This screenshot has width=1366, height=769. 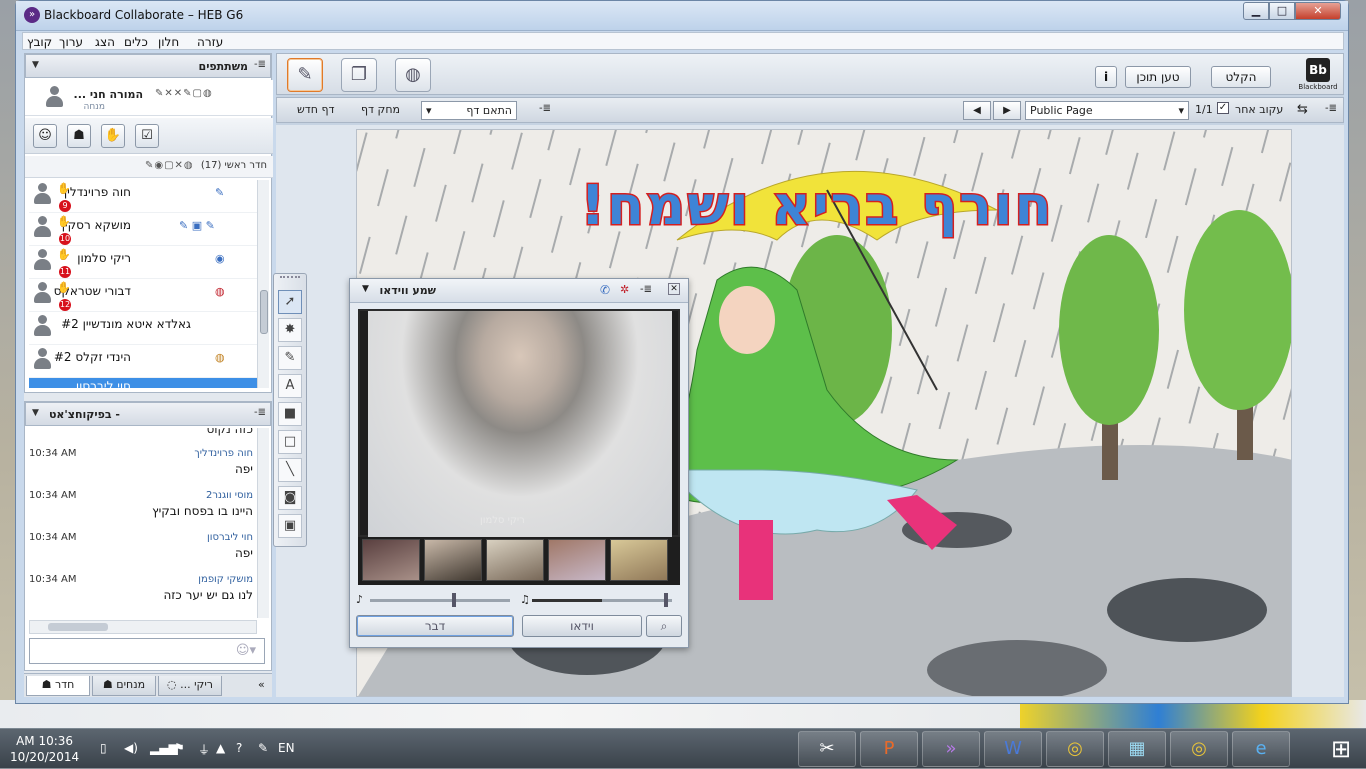 I want to click on record-button: הקלט, so click(x=1241, y=77).